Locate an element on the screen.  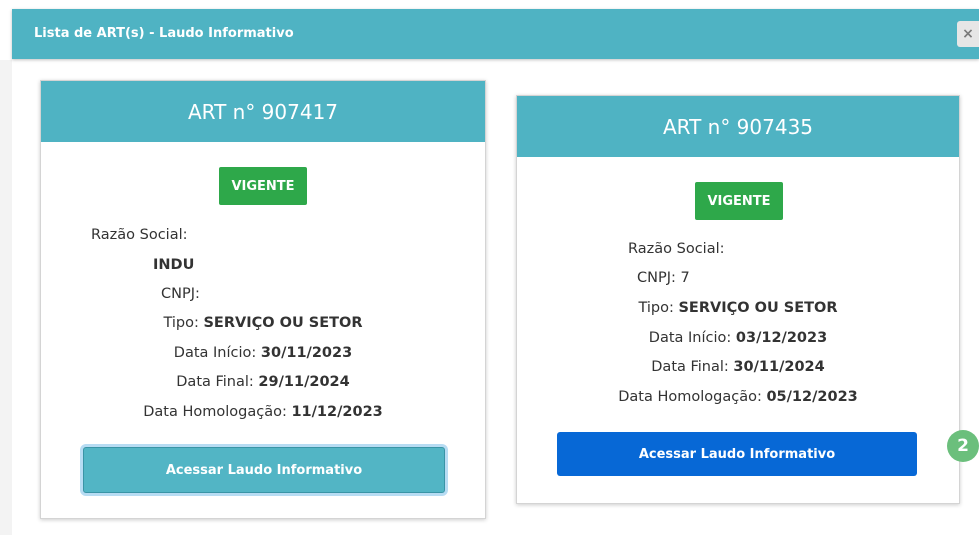
cnpj-value: 7 is located at coordinates (685, 278).